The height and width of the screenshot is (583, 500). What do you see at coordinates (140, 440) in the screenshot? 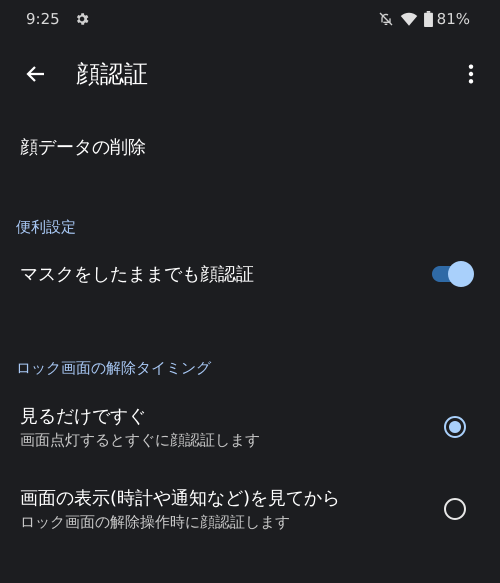
I see `option-summary: 画面点灯するとすぐに顔認証します` at bounding box center [140, 440].